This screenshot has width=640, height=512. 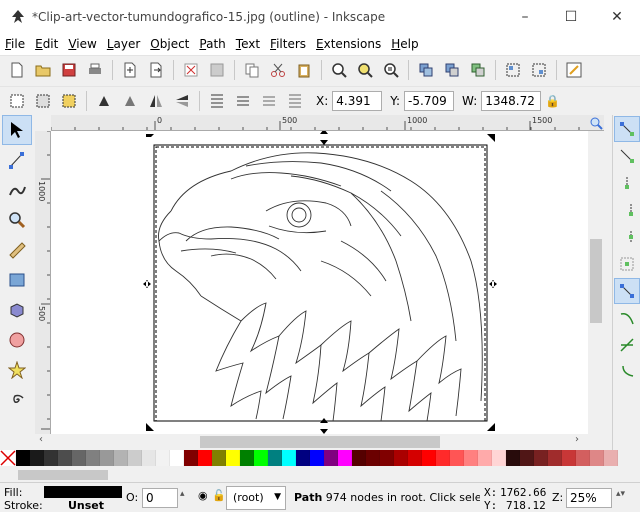 What do you see at coordinates (17, 190) in the screenshot?
I see `tweak-tool-icon` at bounding box center [17, 190].